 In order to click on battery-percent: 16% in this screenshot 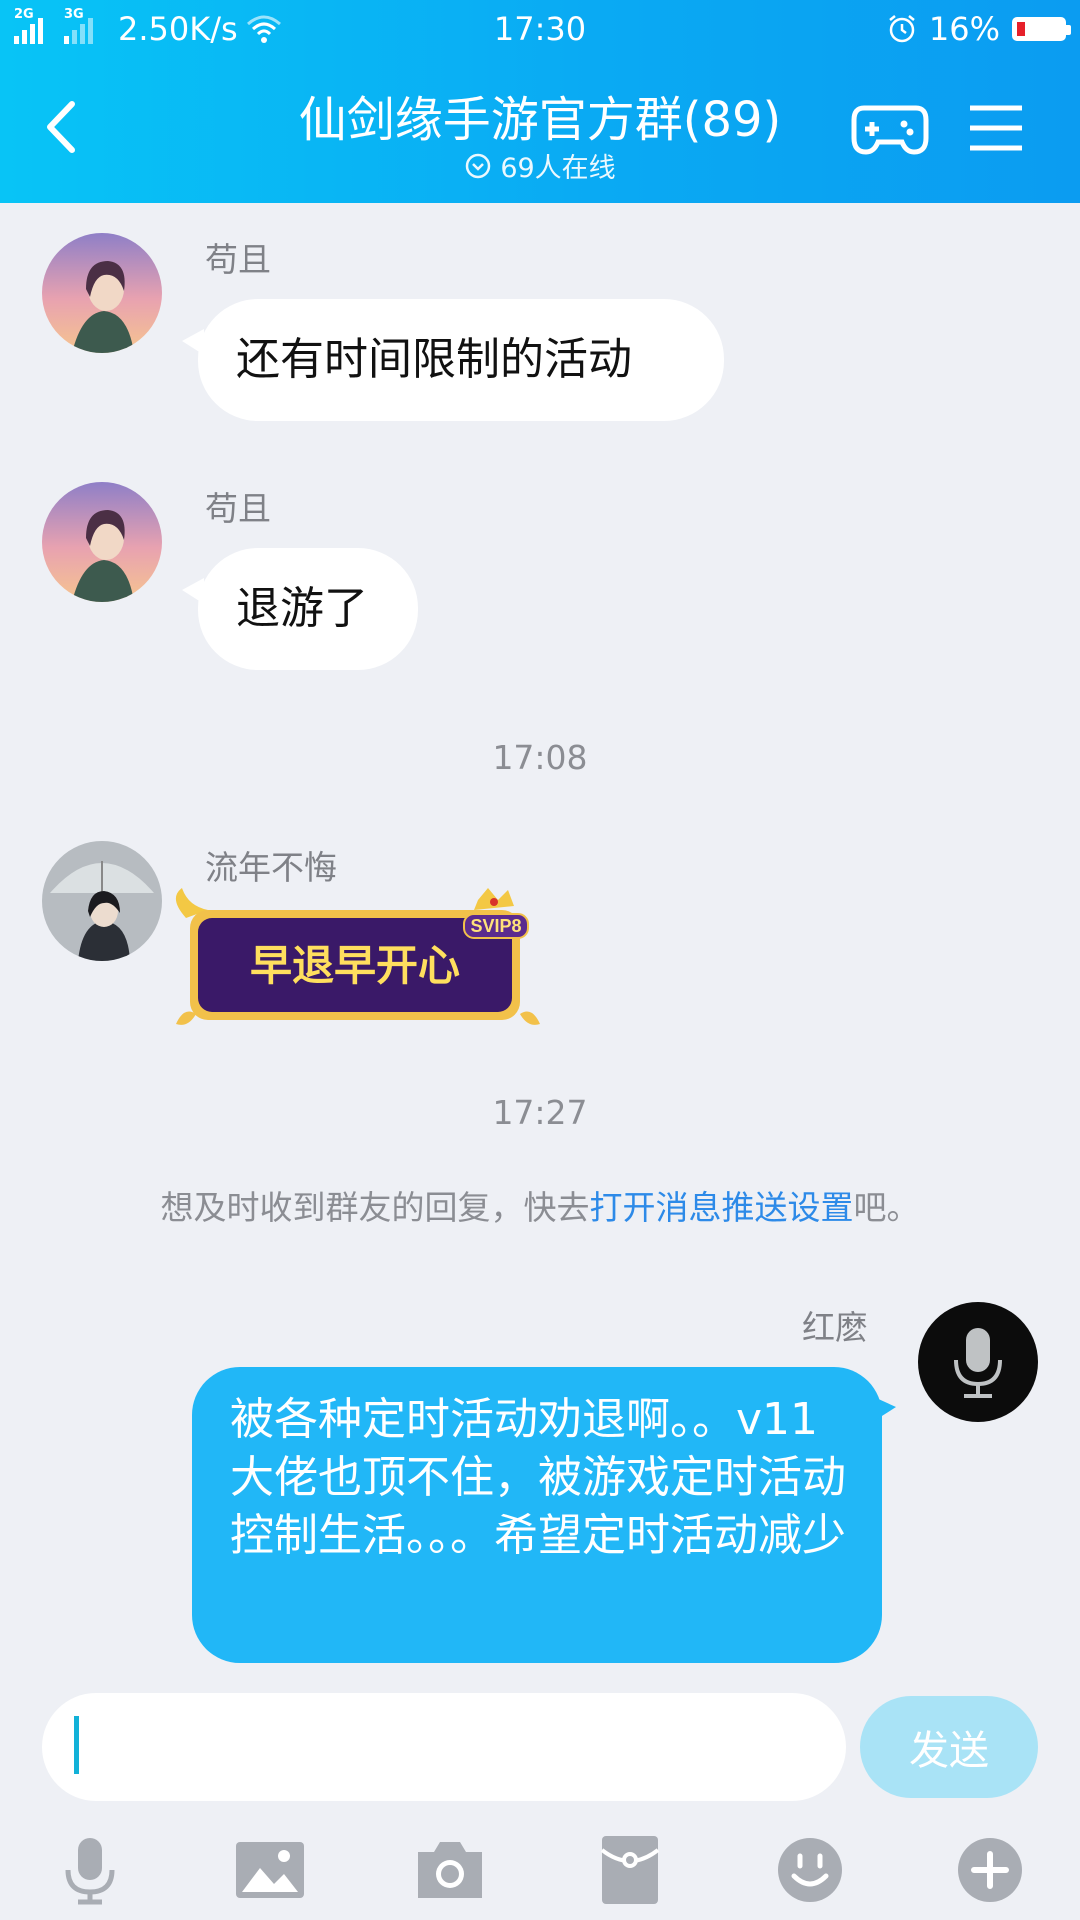, I will do `click(964, 29)`.